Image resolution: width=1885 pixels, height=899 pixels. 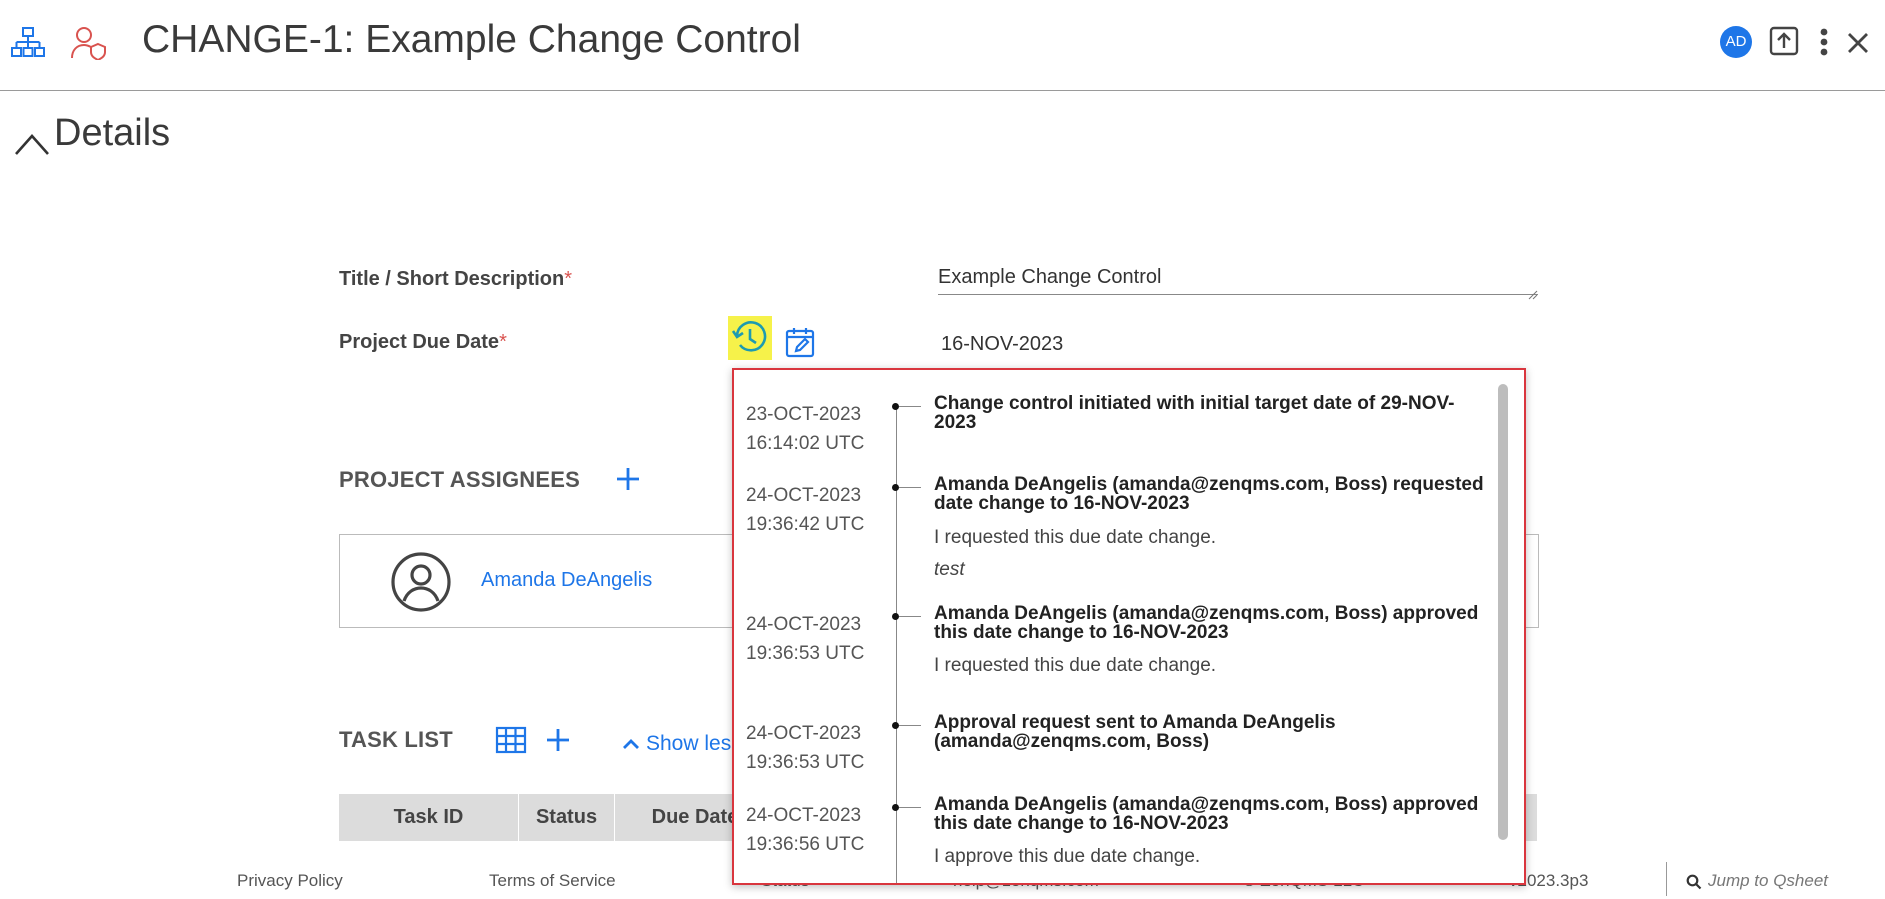 I want to click on history-timestamp: 24-OCT-2023 19:36:42 UTC, so click(x=816, y=510).